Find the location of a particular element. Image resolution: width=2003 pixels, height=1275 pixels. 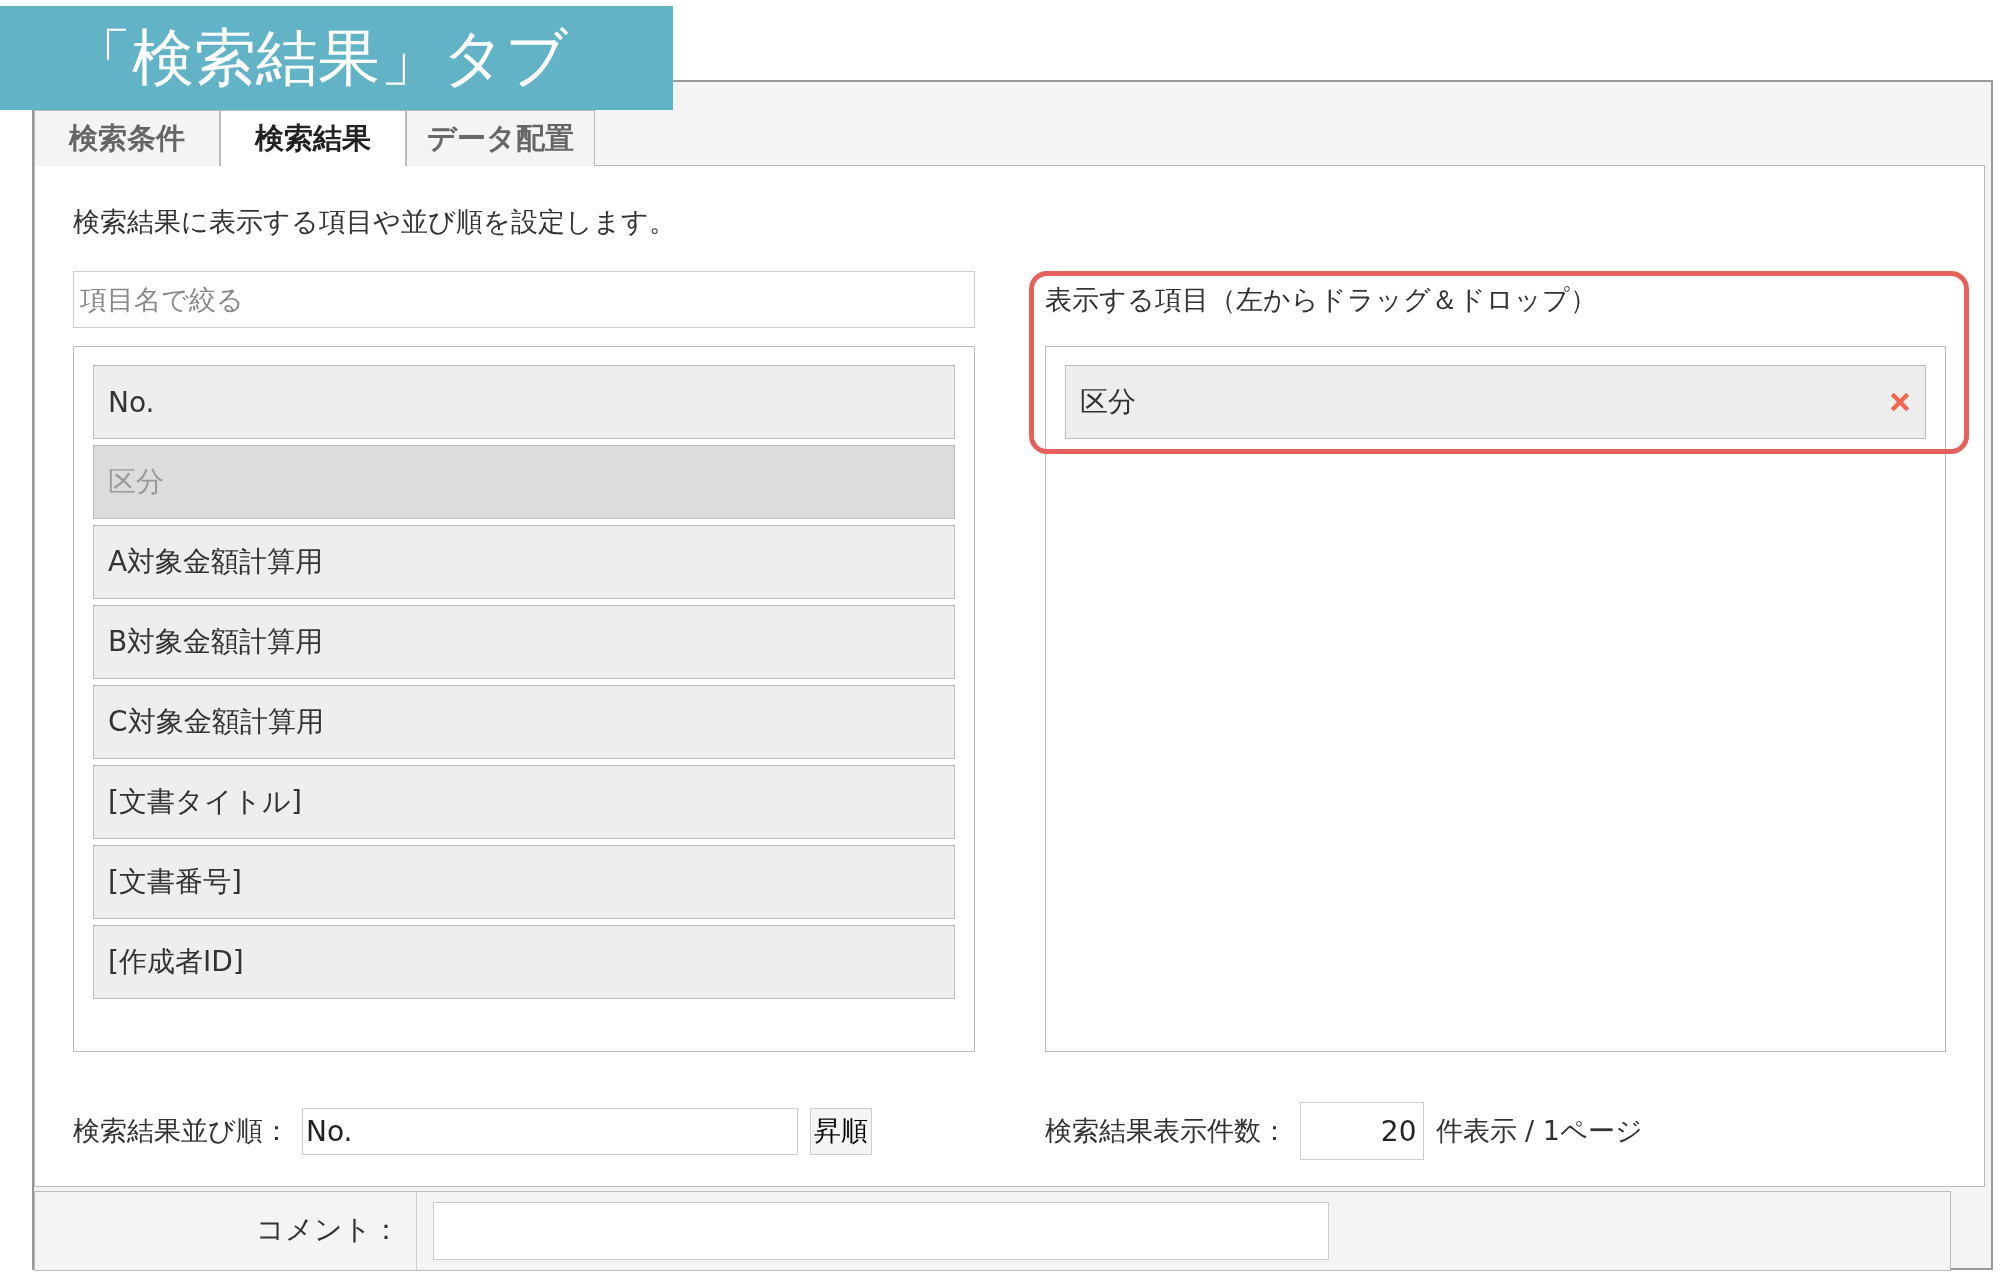

list-item: A対象金額計算用 is located at coordinates (524, 562).